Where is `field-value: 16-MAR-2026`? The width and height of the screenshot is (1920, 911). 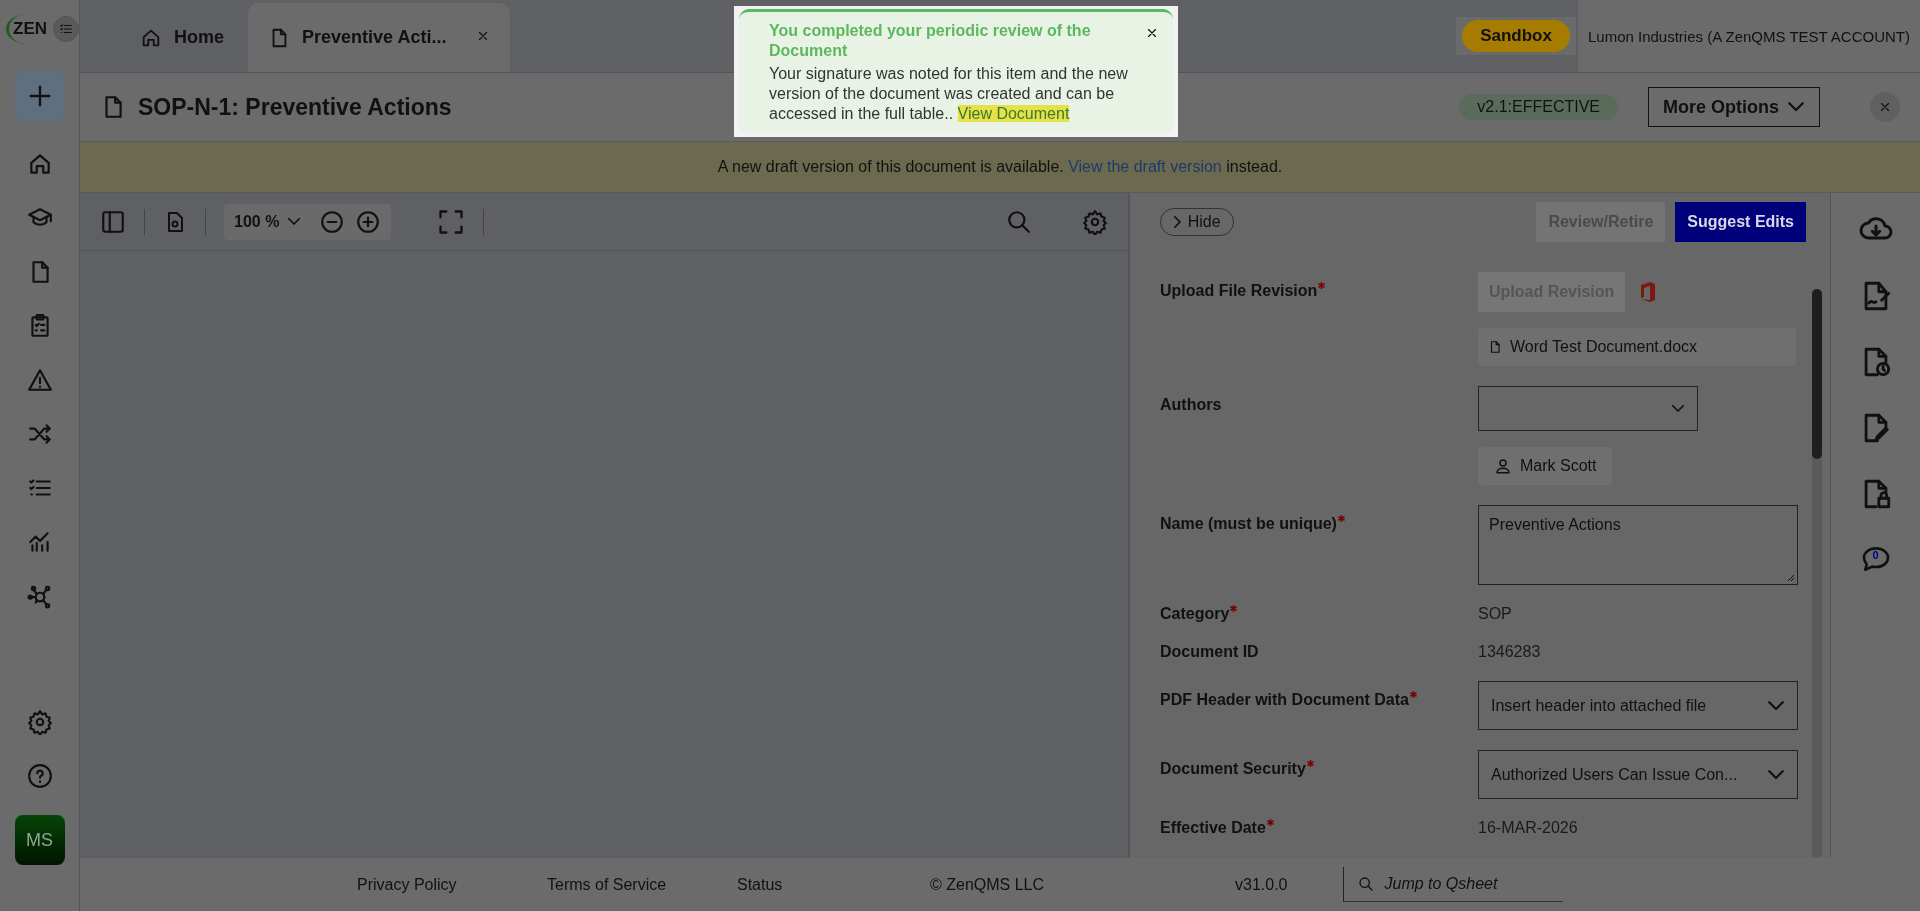
field-value: 16-MAR-2026 is located at coordinates (1528, 828).